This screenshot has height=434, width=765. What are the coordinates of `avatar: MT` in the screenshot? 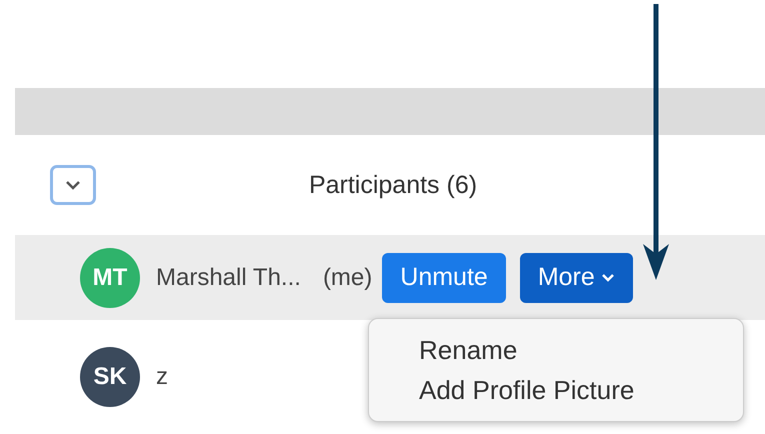 It's located at (110, 278).